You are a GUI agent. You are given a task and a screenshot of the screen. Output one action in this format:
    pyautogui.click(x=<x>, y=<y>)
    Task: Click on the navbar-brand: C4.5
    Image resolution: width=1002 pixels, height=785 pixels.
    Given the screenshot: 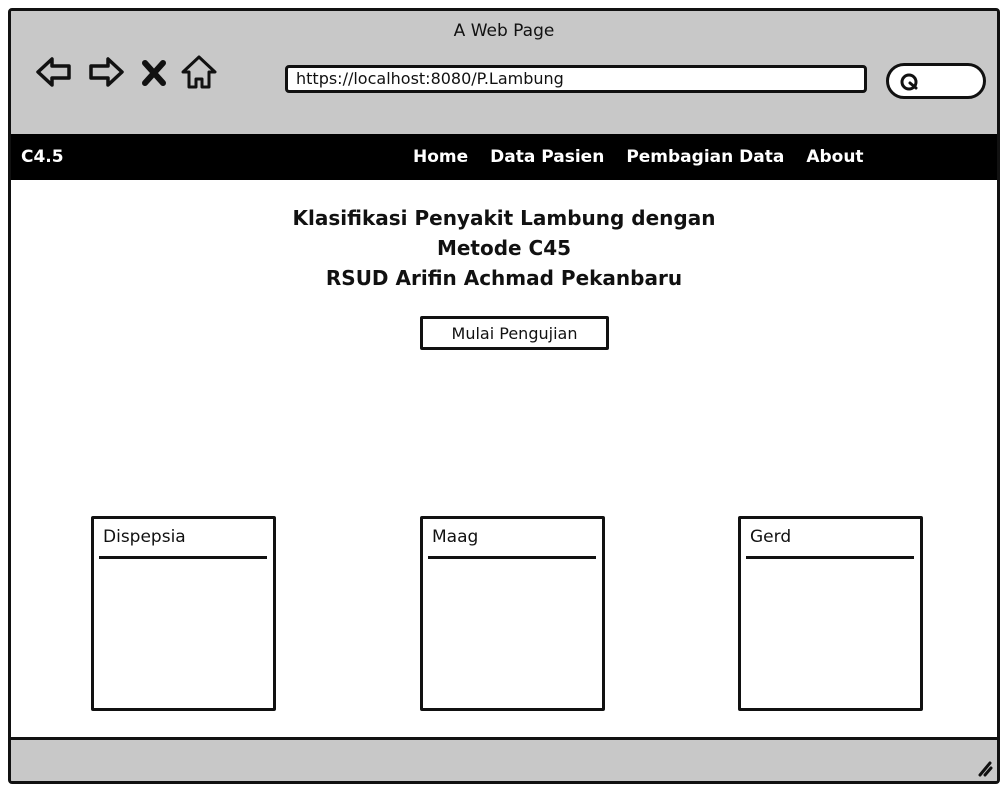 What is the action you would take?
    pyautogui.click(x=42, y=157)
    